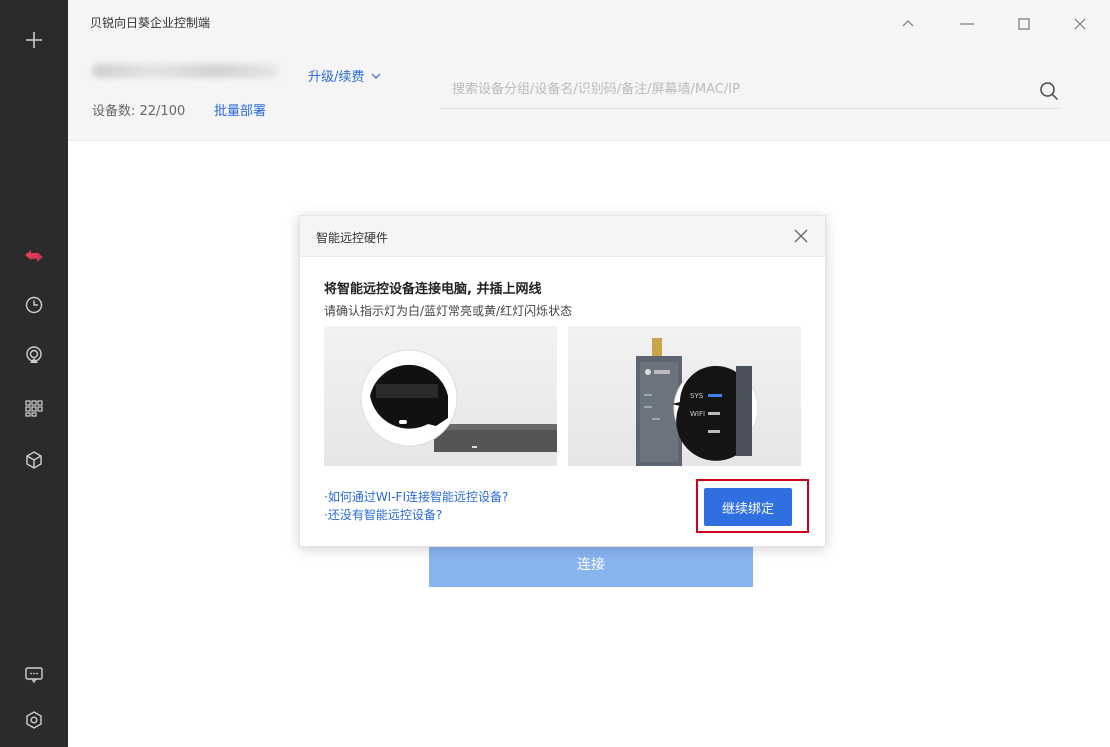  I want to click on no-device-link: ·还没有智能远控设备?, so click(383, 514).